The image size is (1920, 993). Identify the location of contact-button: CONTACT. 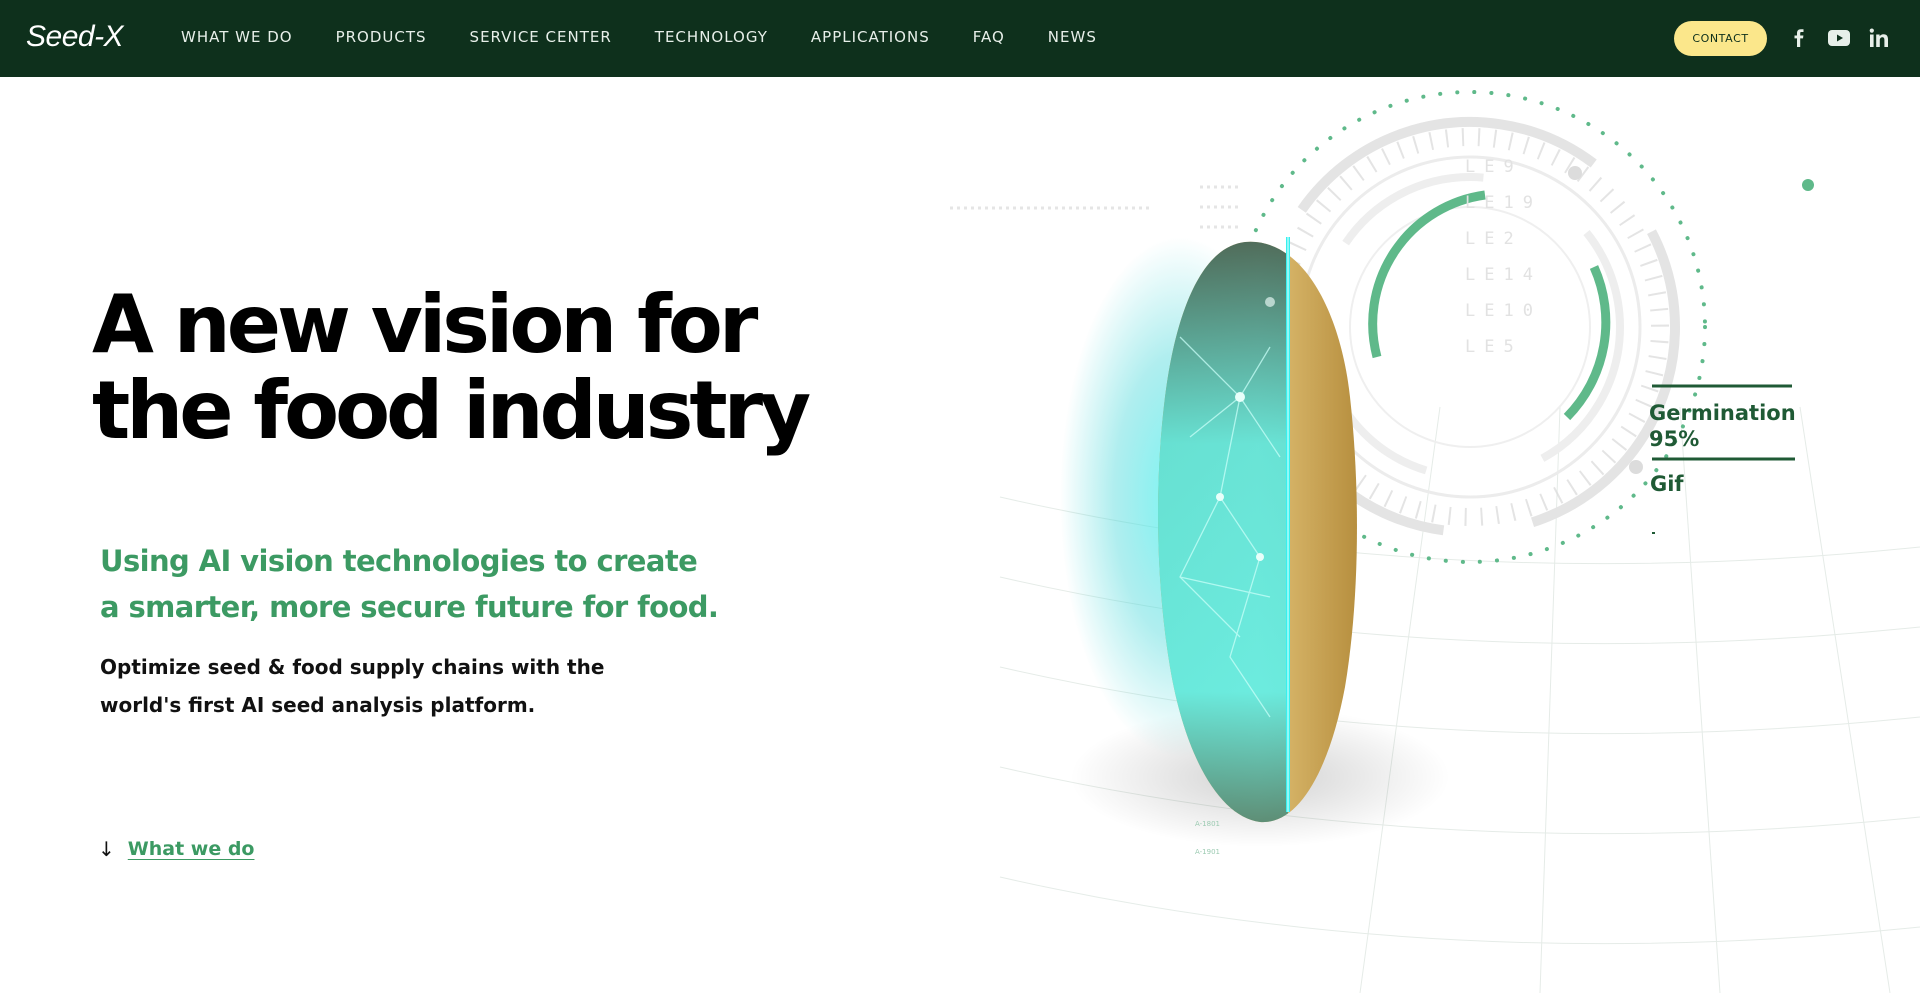
(1720, 38).